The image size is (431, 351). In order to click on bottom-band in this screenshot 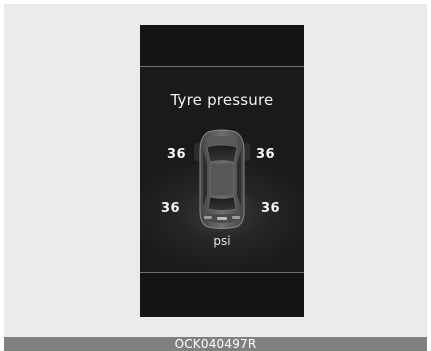, I will do `click(222, 295)`.